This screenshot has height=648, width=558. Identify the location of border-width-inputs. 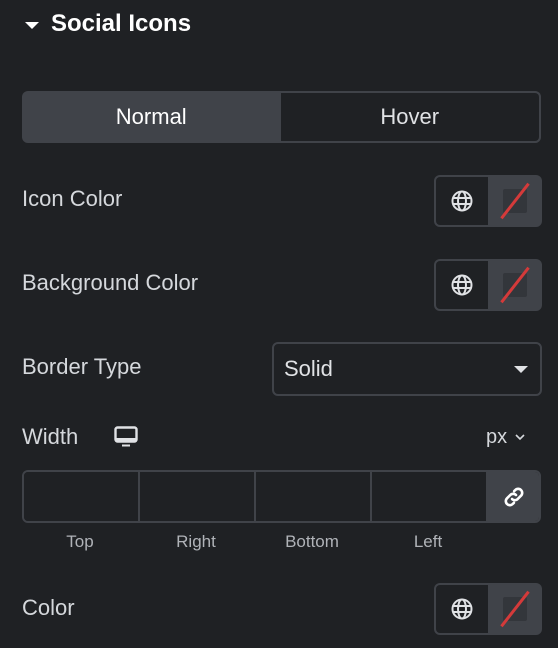
(281, 496).